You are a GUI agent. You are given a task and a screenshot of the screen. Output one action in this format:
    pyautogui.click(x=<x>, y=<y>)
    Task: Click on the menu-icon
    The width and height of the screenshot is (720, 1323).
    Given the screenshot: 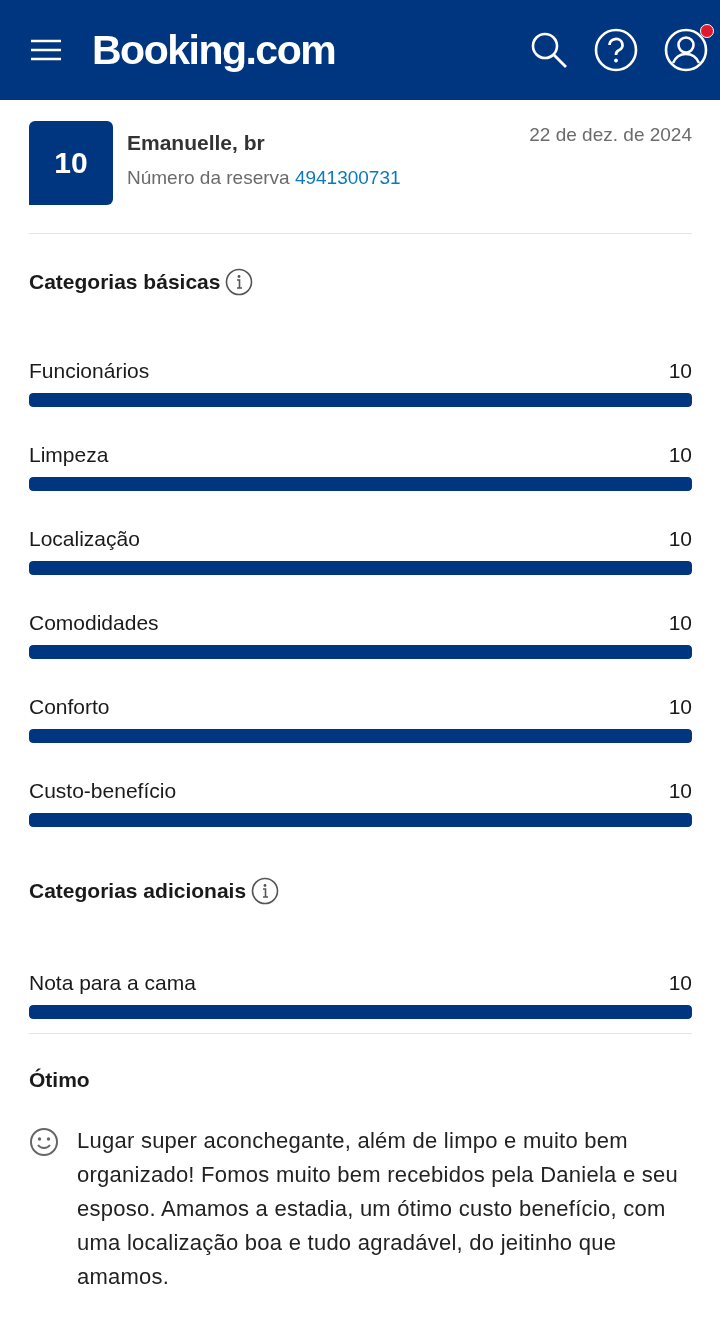 What is the action you would take?
    pyautogui.click(x=46, y=50)
    